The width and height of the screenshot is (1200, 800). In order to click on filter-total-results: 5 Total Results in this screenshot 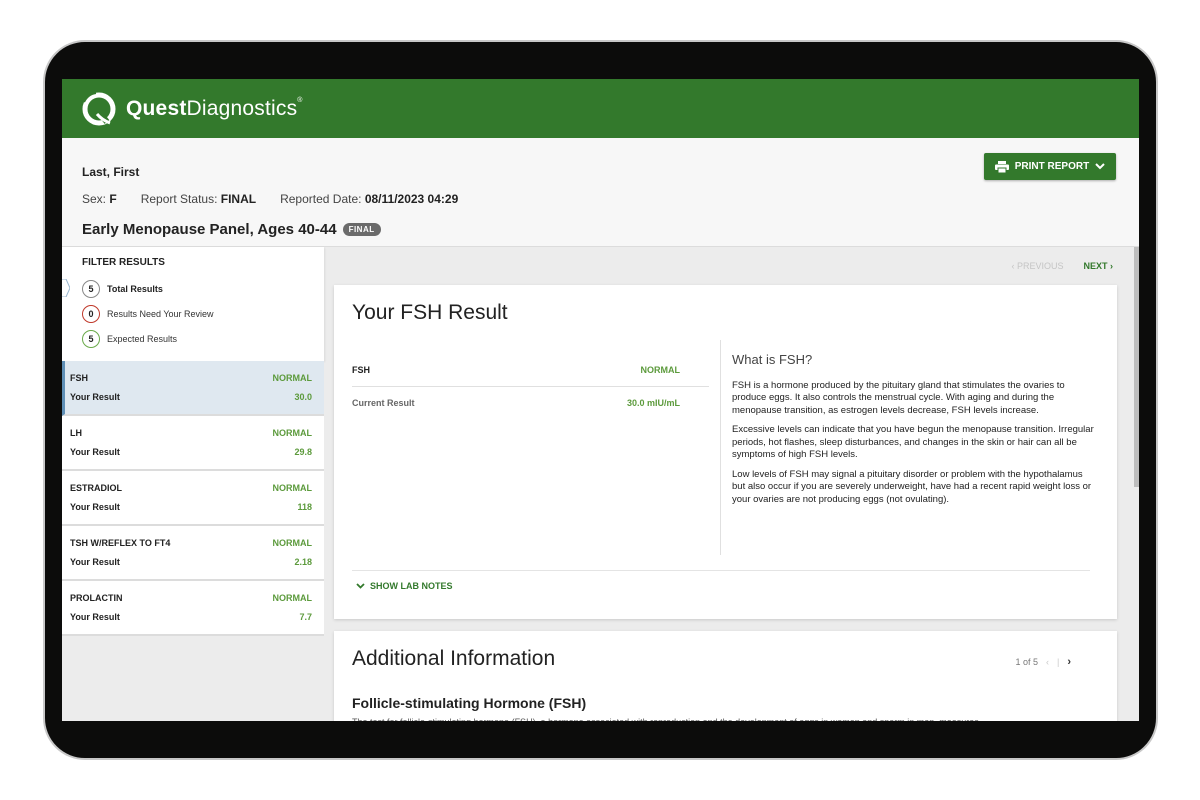, I will do `click(203, 288)`.